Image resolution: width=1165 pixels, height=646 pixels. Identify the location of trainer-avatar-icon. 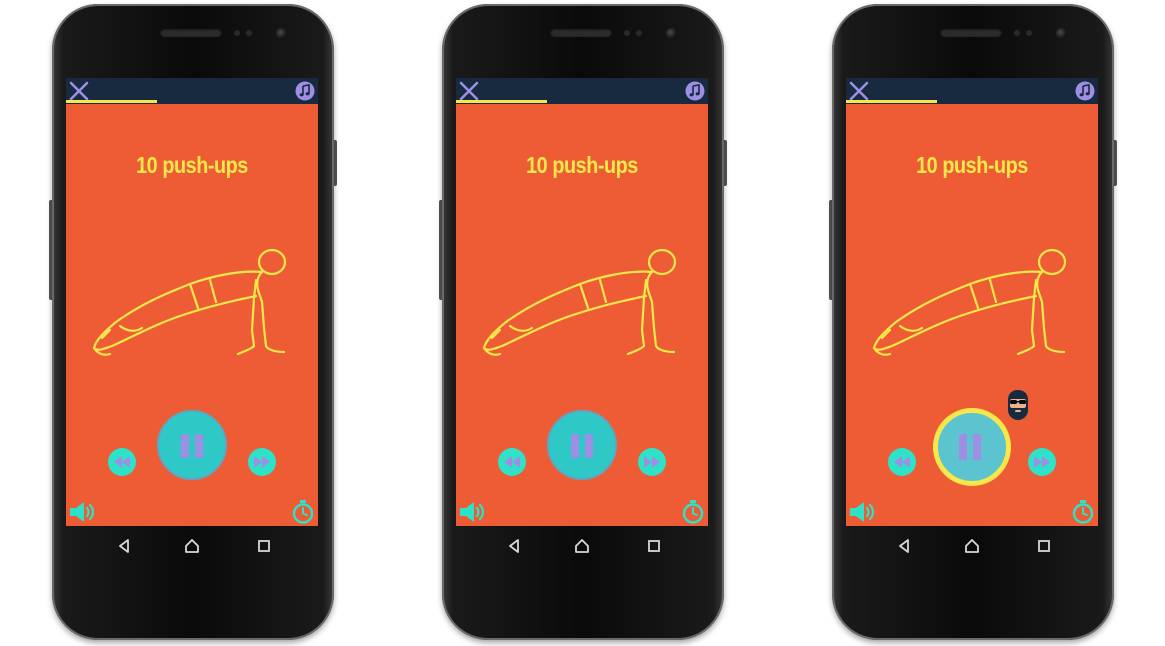
(1018, 405).